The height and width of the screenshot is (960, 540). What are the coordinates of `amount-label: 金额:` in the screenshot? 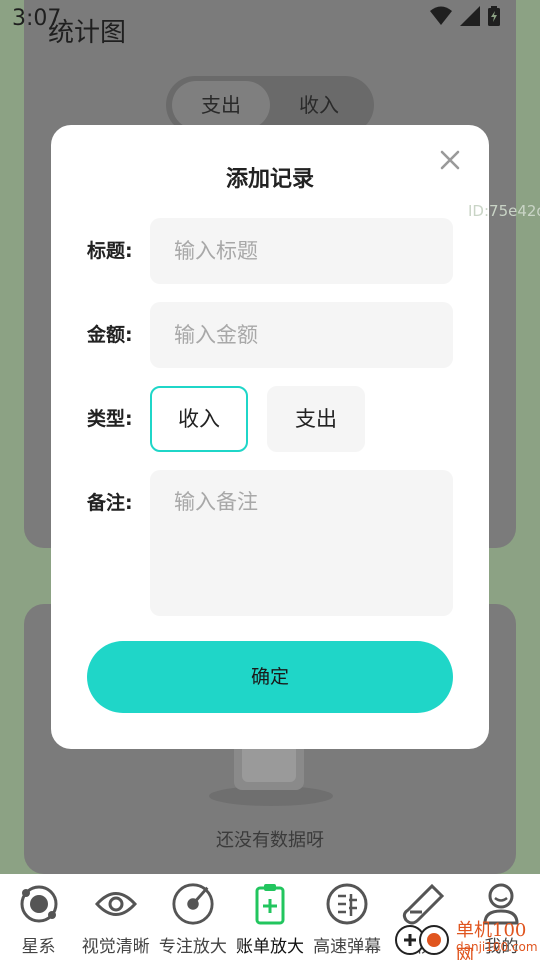 It's located at (110, 335).